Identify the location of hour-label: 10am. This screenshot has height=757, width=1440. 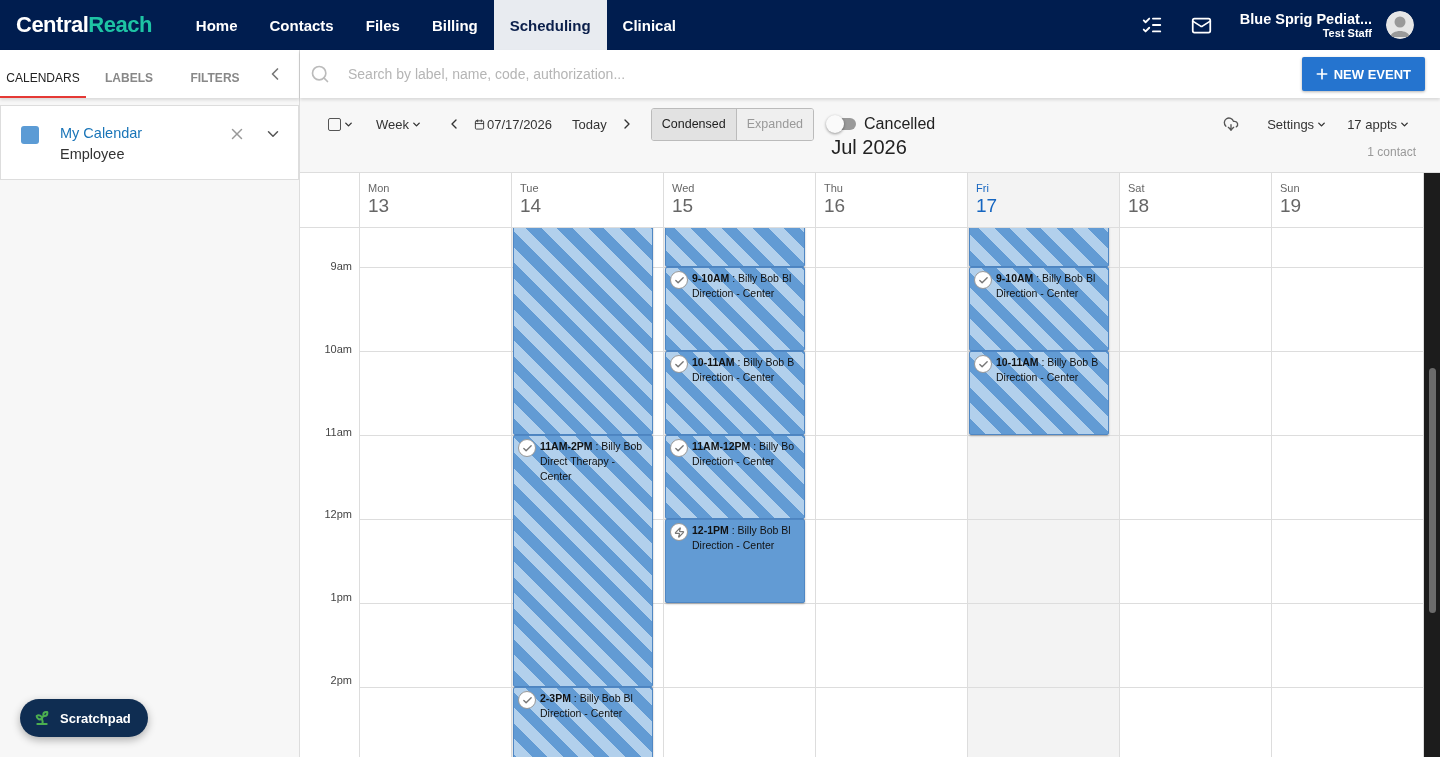
(338, 349).